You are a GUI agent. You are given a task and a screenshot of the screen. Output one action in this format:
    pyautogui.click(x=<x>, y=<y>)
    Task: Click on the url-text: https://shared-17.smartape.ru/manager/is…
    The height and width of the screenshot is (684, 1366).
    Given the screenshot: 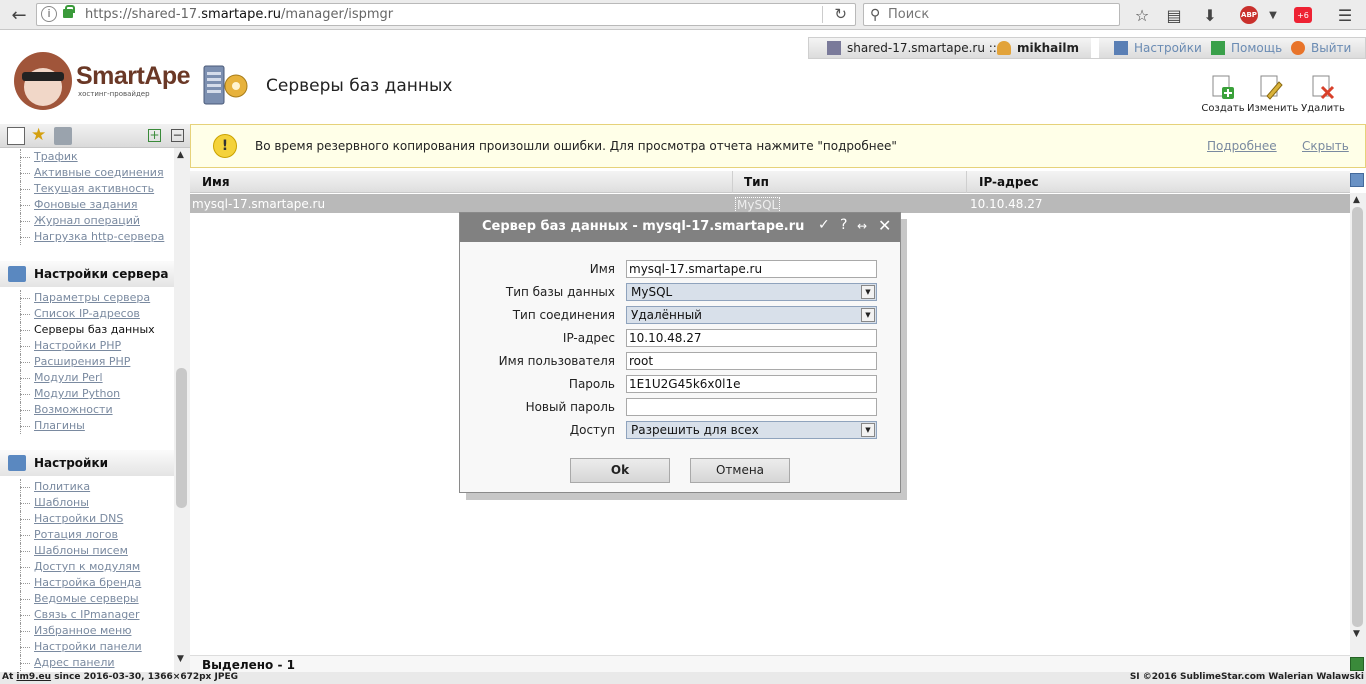 What is the action you would take?
    pyautogui.click(x=239, y=14)
    